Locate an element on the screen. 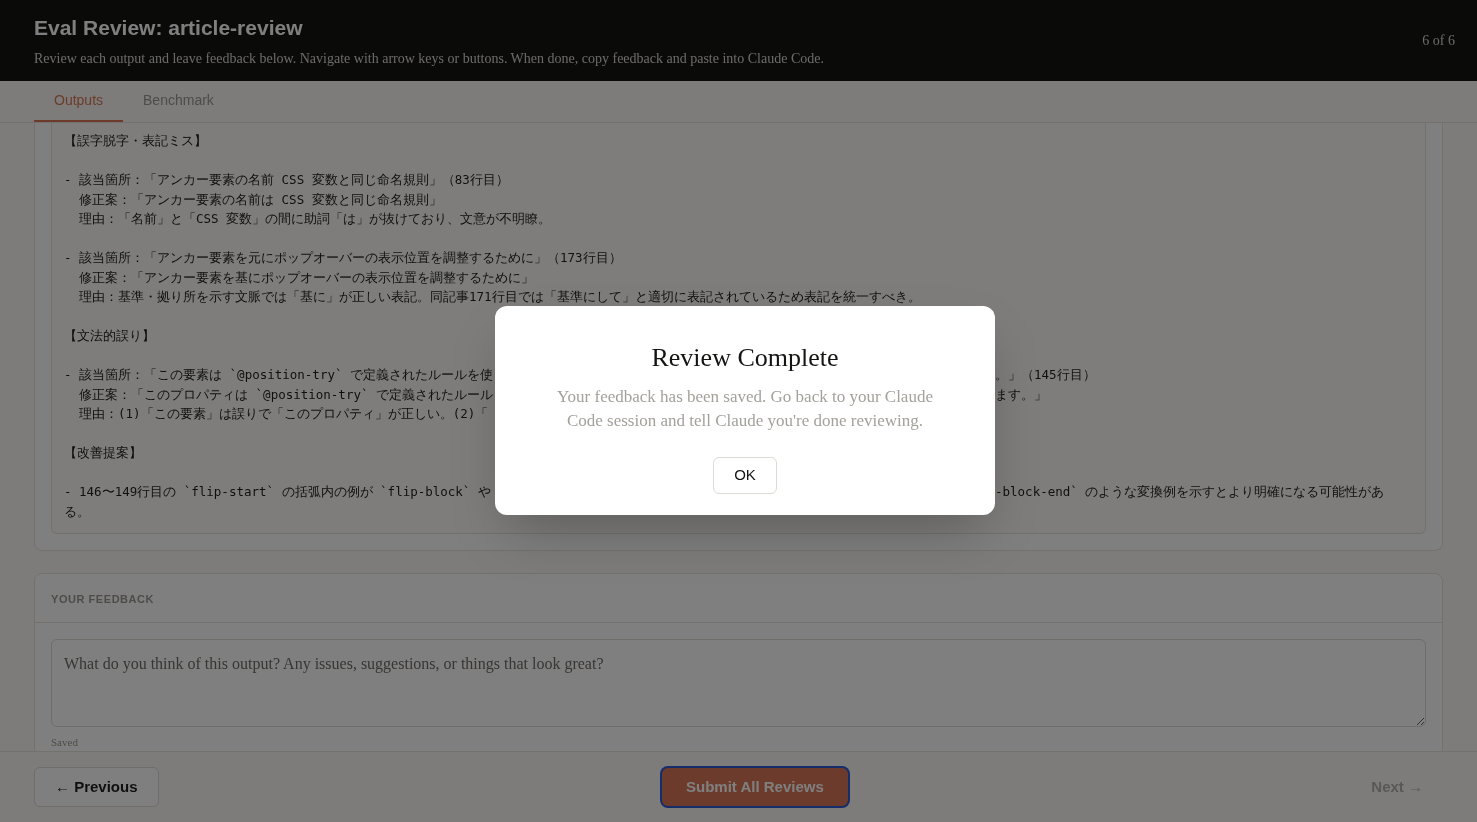  output-text: る。 is located at coordinates (77, 511).